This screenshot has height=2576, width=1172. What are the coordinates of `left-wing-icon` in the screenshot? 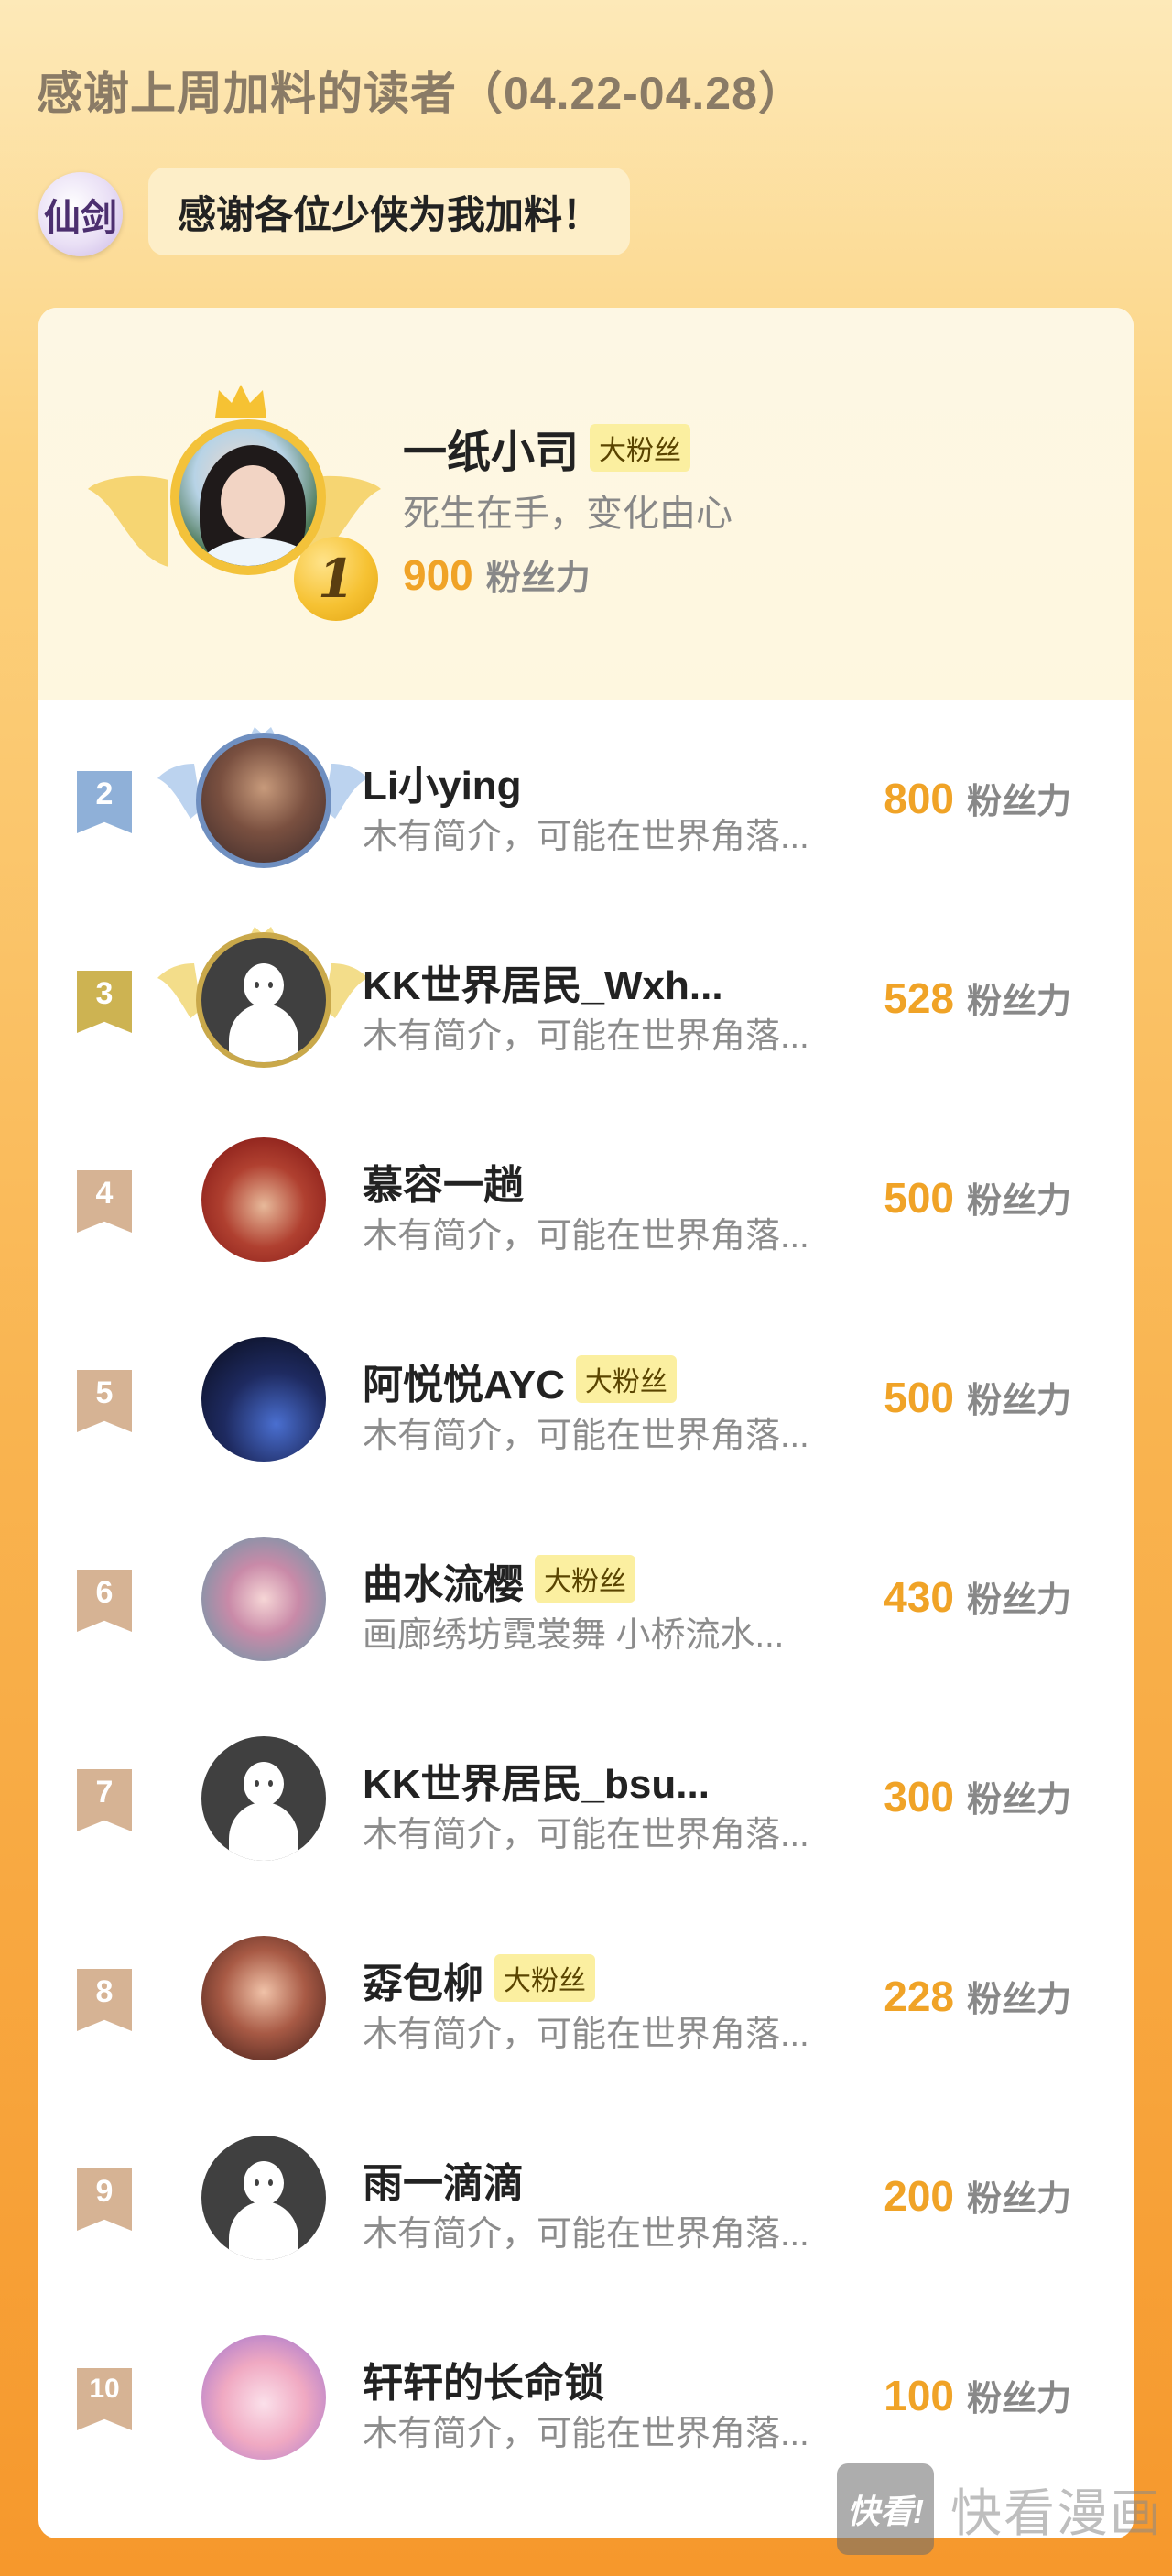 It's located at (128, 521).